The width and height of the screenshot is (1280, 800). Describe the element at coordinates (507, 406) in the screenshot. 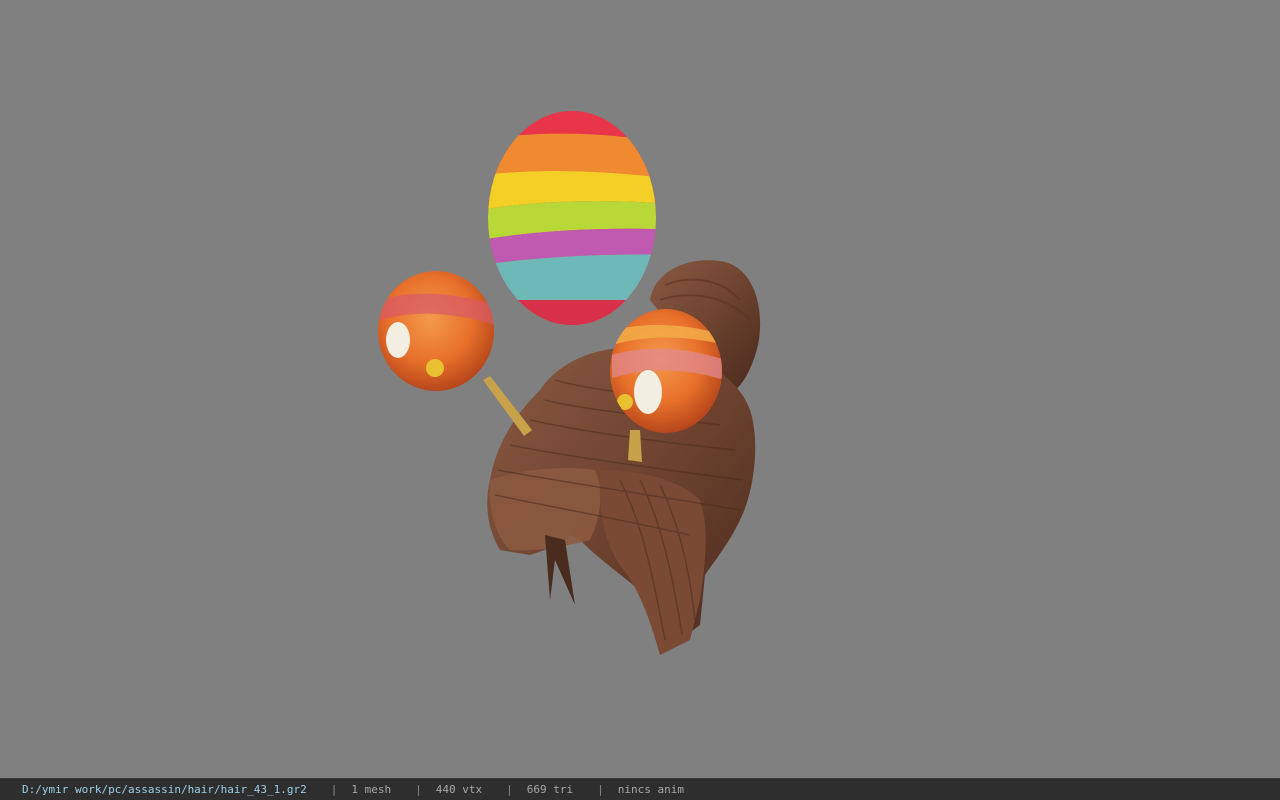

I see `left-egg-stick` at that location.